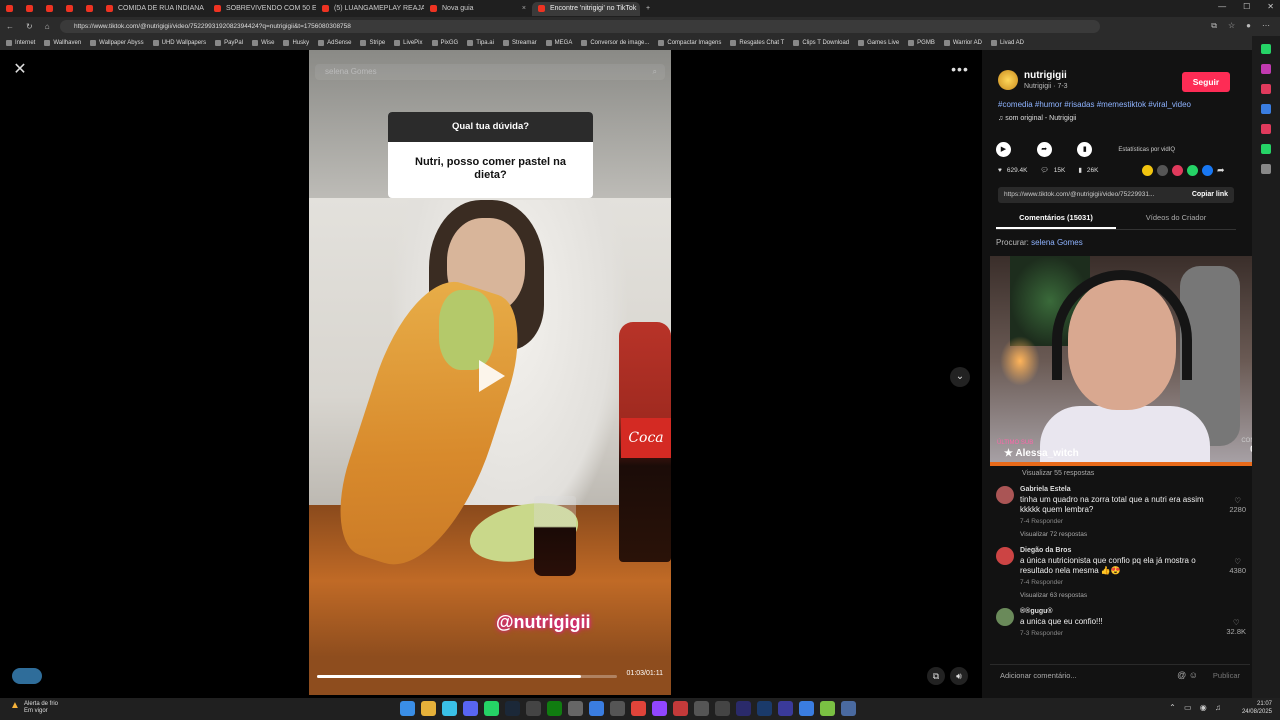 The width and height of the screenshot is (1280, 720). Describe the element at coordinates (655, 72) in the screenshot. I see `search-icon: ⌕` at that location.